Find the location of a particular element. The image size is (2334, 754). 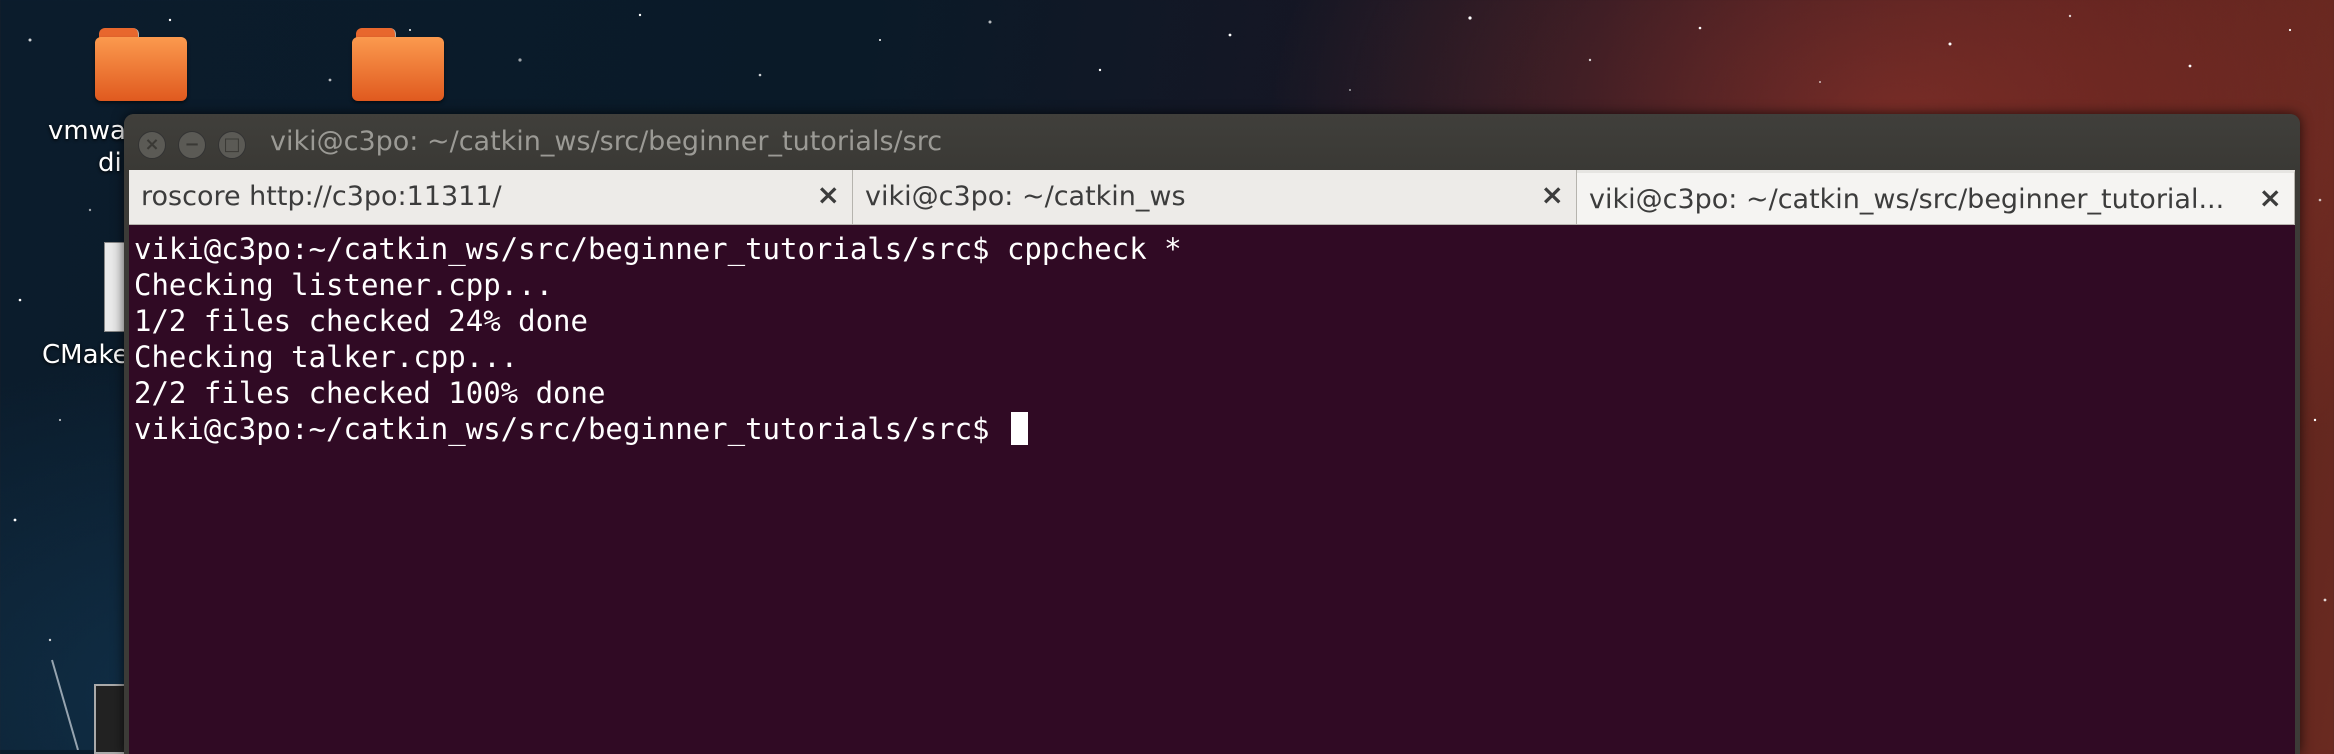

minimize-window-button: − is located at coordinates (192, 145).